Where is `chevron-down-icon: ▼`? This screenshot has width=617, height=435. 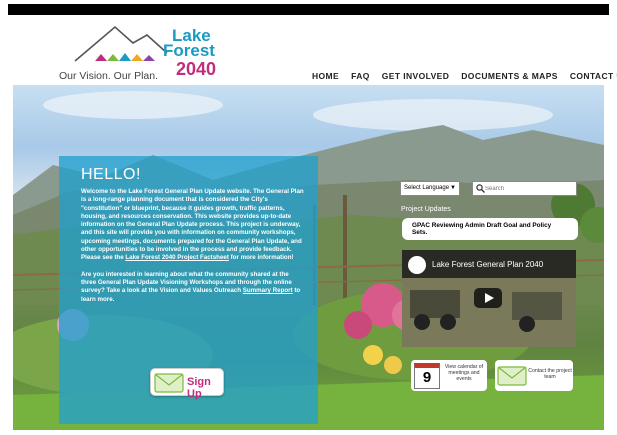 chevron-down-icon: ▼ is located at coordinates (453, 188).